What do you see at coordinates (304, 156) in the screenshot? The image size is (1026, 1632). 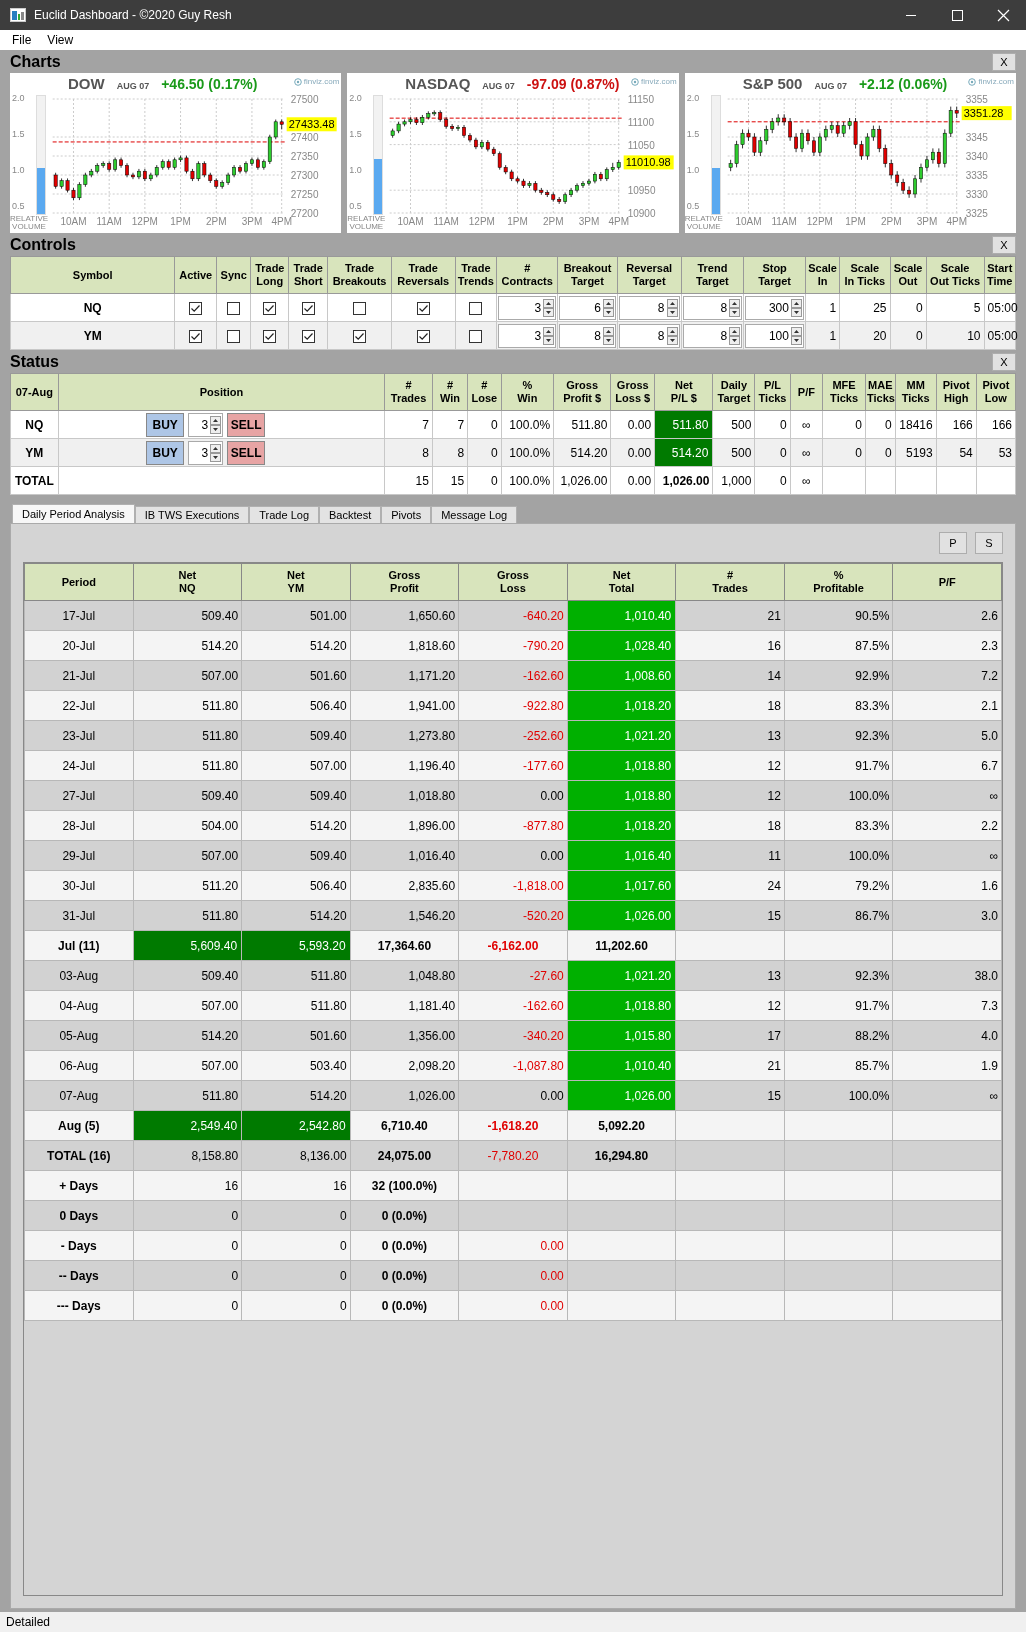 I see `axis-label: 27350` at bounding box center [304, 156].